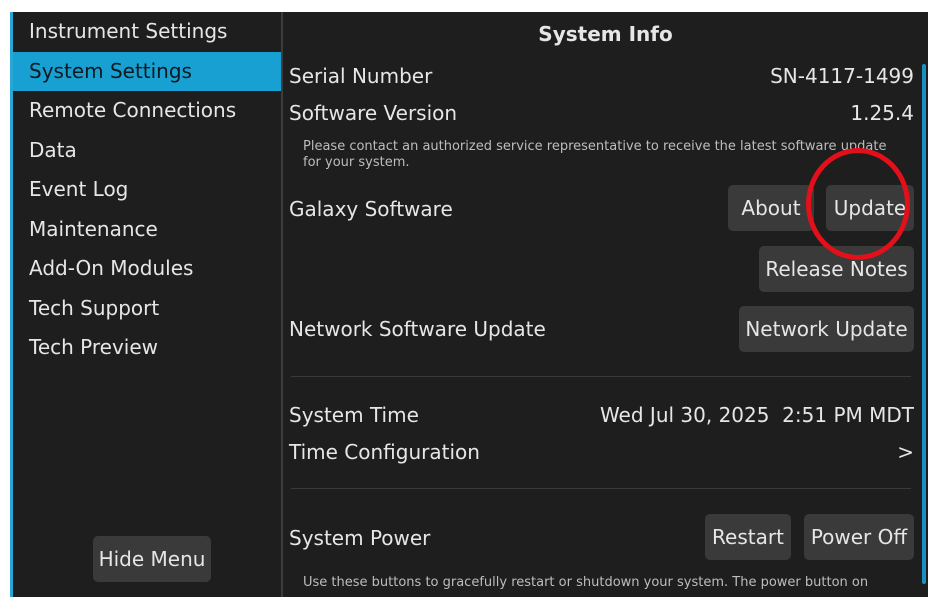 This screenshot has width=936, height=600. What do you see at coordinates (152, 559) in the screenshot?
I see `hide-menu-button: Hide Menu` at bounding box center [152, 559].